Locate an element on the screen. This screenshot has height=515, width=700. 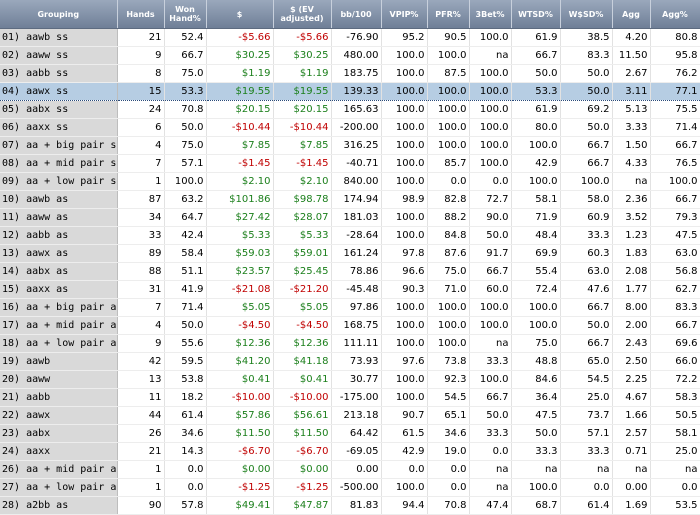
cell-won-hand-pct: 61.4 is located at coordinates (185, 415).